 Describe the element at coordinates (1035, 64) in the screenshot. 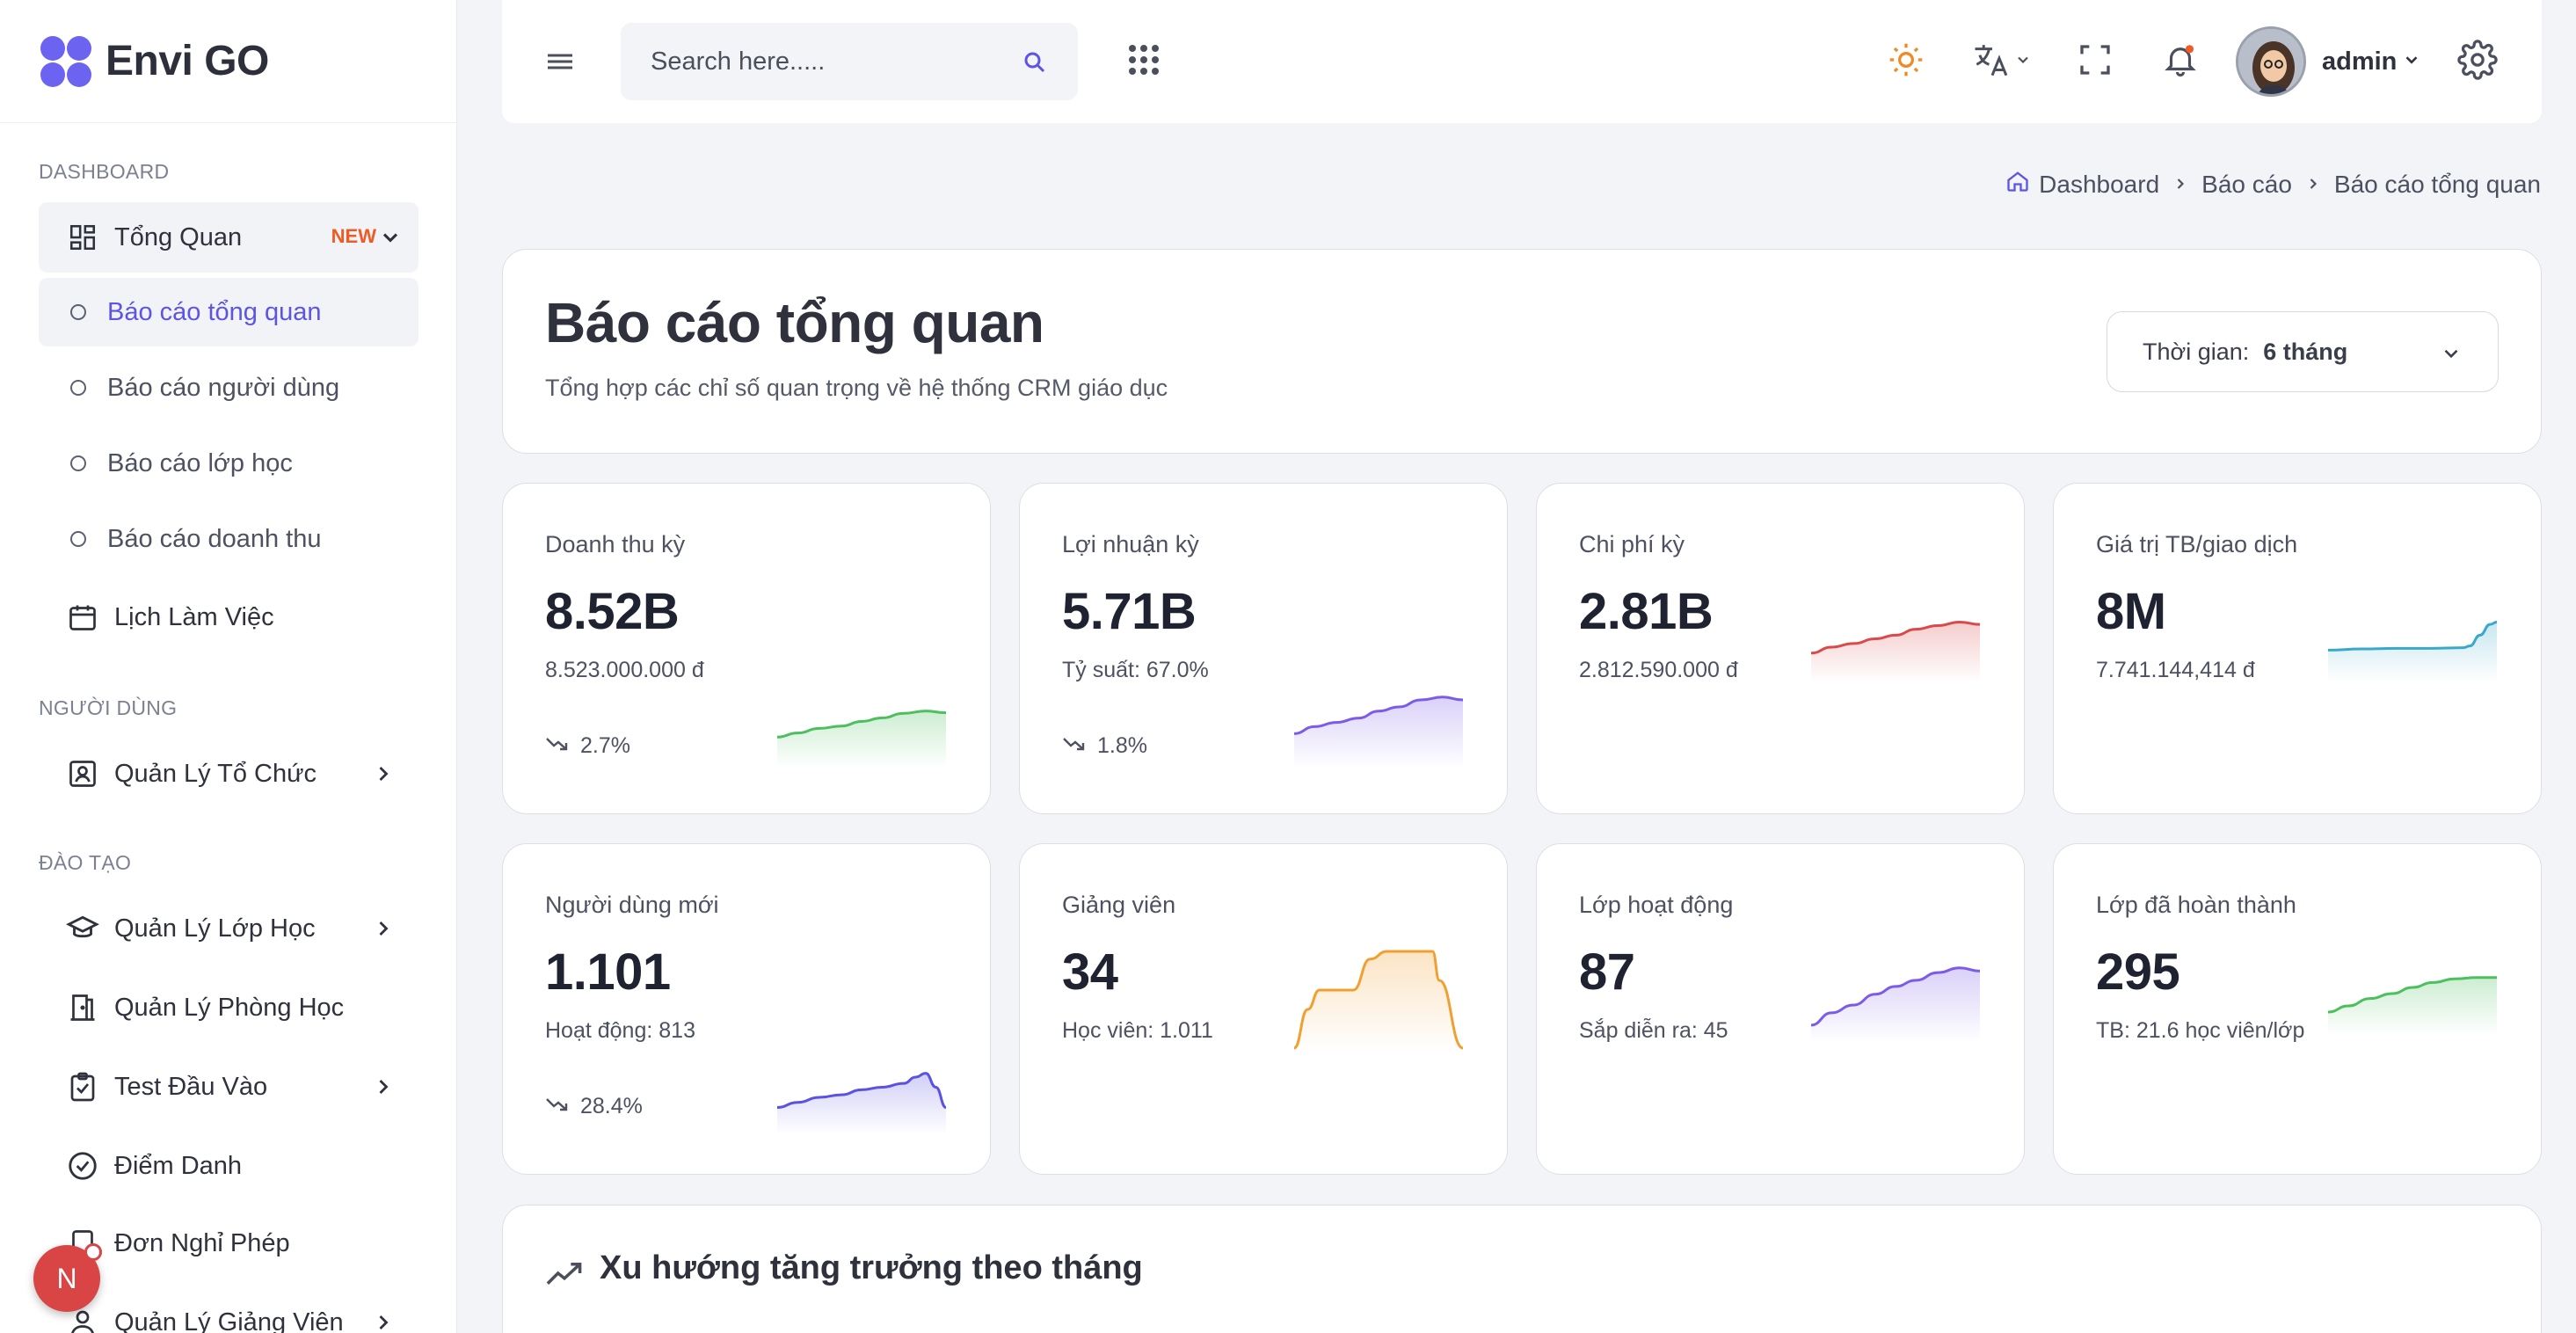

I see `search-icon` at that location.